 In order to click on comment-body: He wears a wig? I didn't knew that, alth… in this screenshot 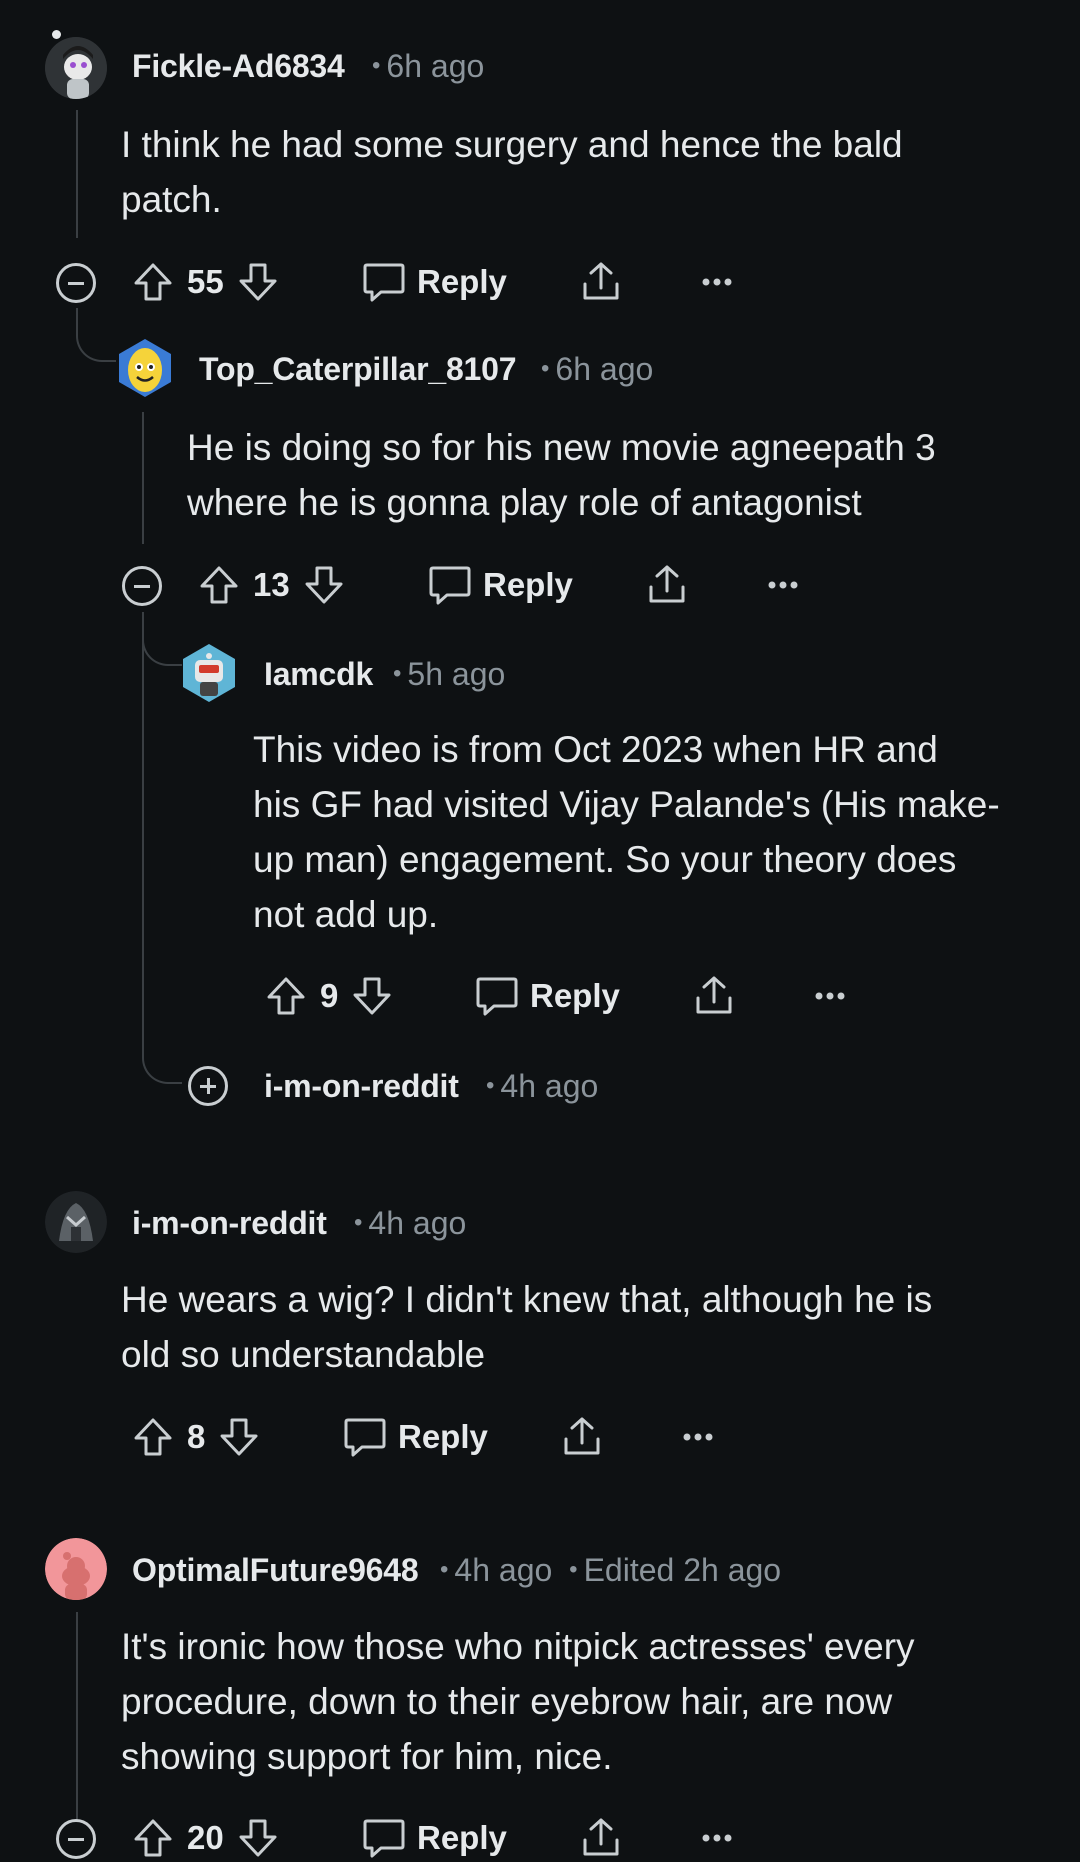, I will do `click(527, 1327)`.